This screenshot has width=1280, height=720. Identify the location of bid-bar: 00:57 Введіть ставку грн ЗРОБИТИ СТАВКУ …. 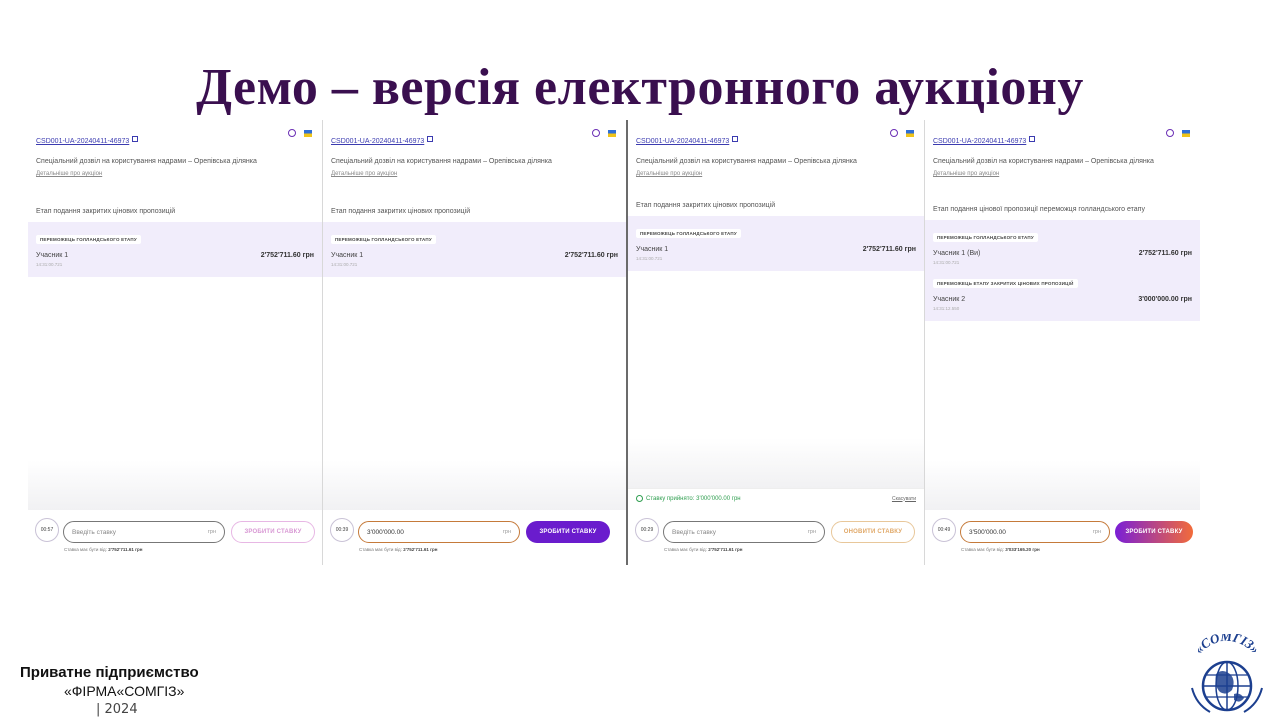
(175, 537).